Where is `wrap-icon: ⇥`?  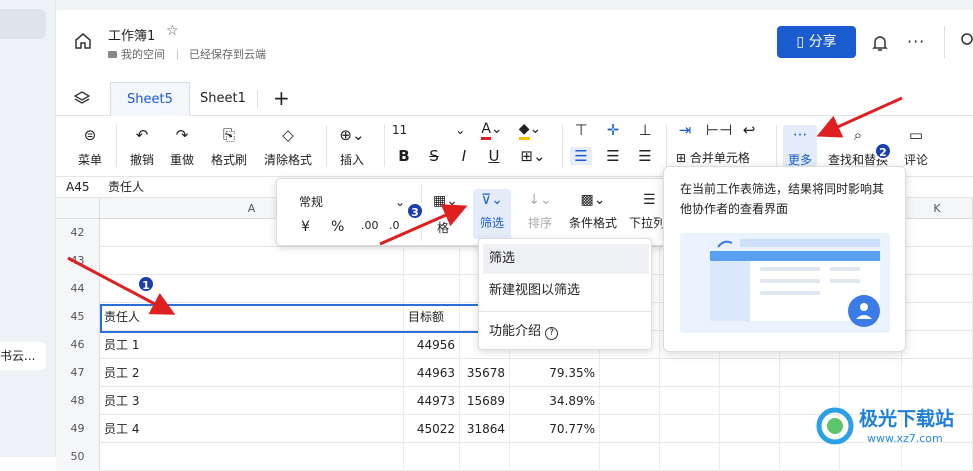 wrap-icon: ⇥ is located at coordinates (685, 130).